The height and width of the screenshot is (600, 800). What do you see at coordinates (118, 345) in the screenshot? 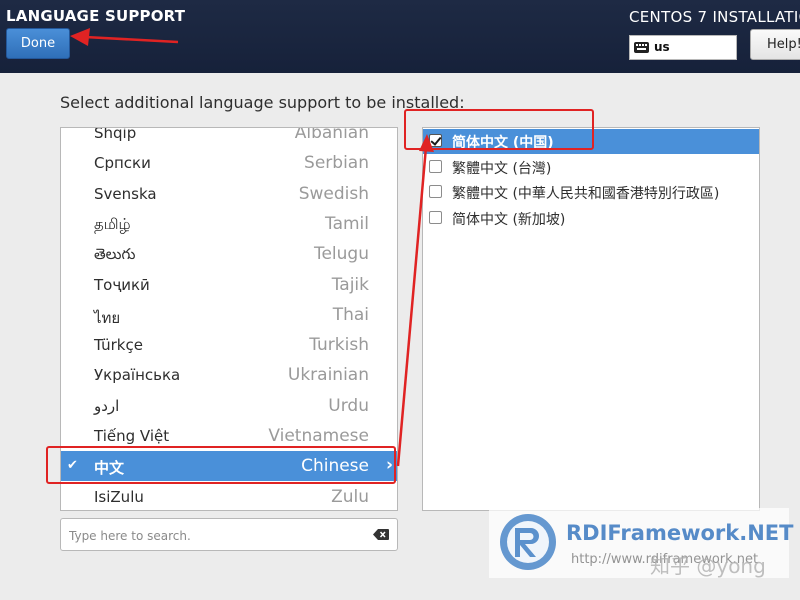
I see `language-native-name: Türkçe` at bounding box center [118, 345].